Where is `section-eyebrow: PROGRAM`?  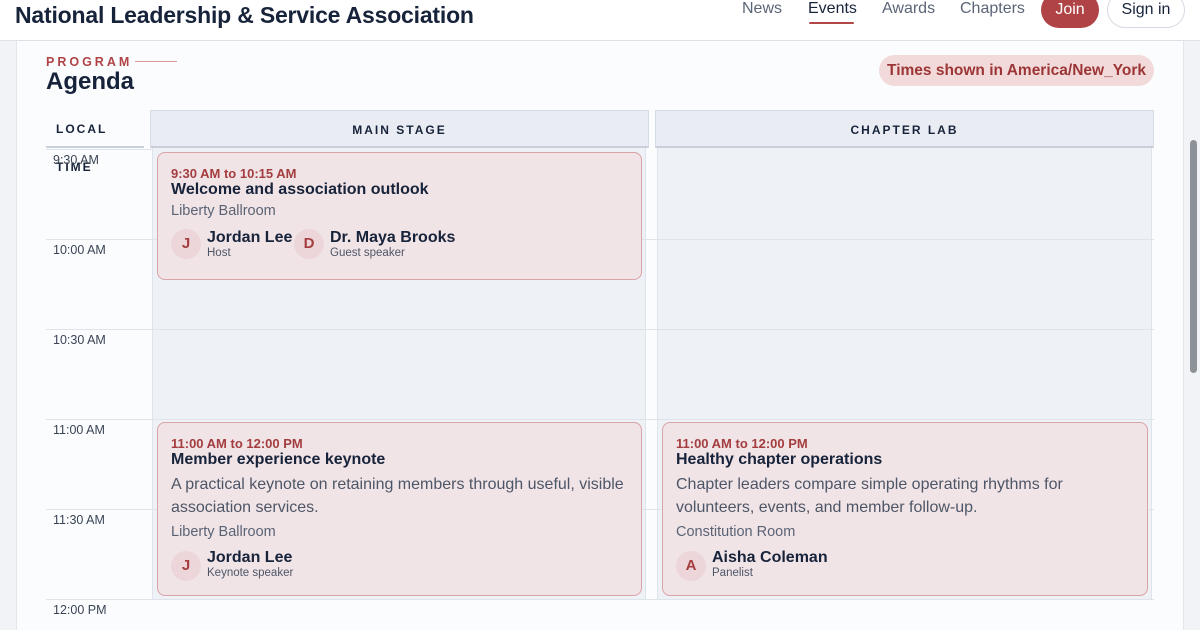
section-eyebrow: PROGRAM is located at coordinates (89, 62).